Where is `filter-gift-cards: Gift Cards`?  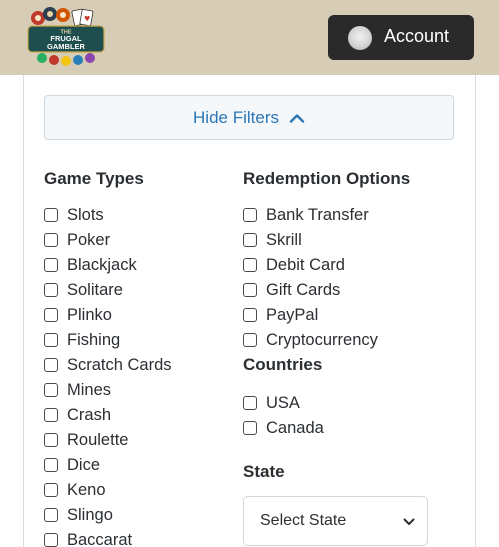
filter-gift-cards: Gift Cards is located at coordinates (291, 290).